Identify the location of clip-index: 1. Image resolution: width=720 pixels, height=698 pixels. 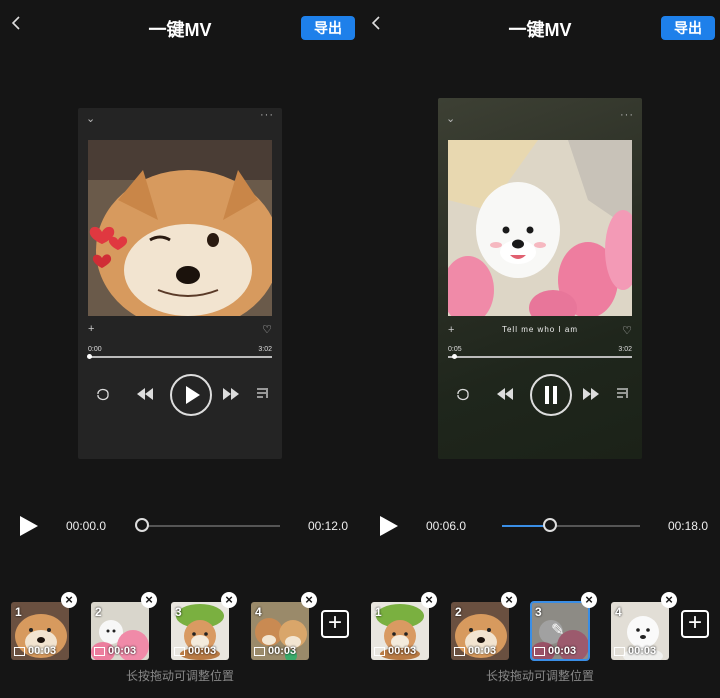
(18, 612).